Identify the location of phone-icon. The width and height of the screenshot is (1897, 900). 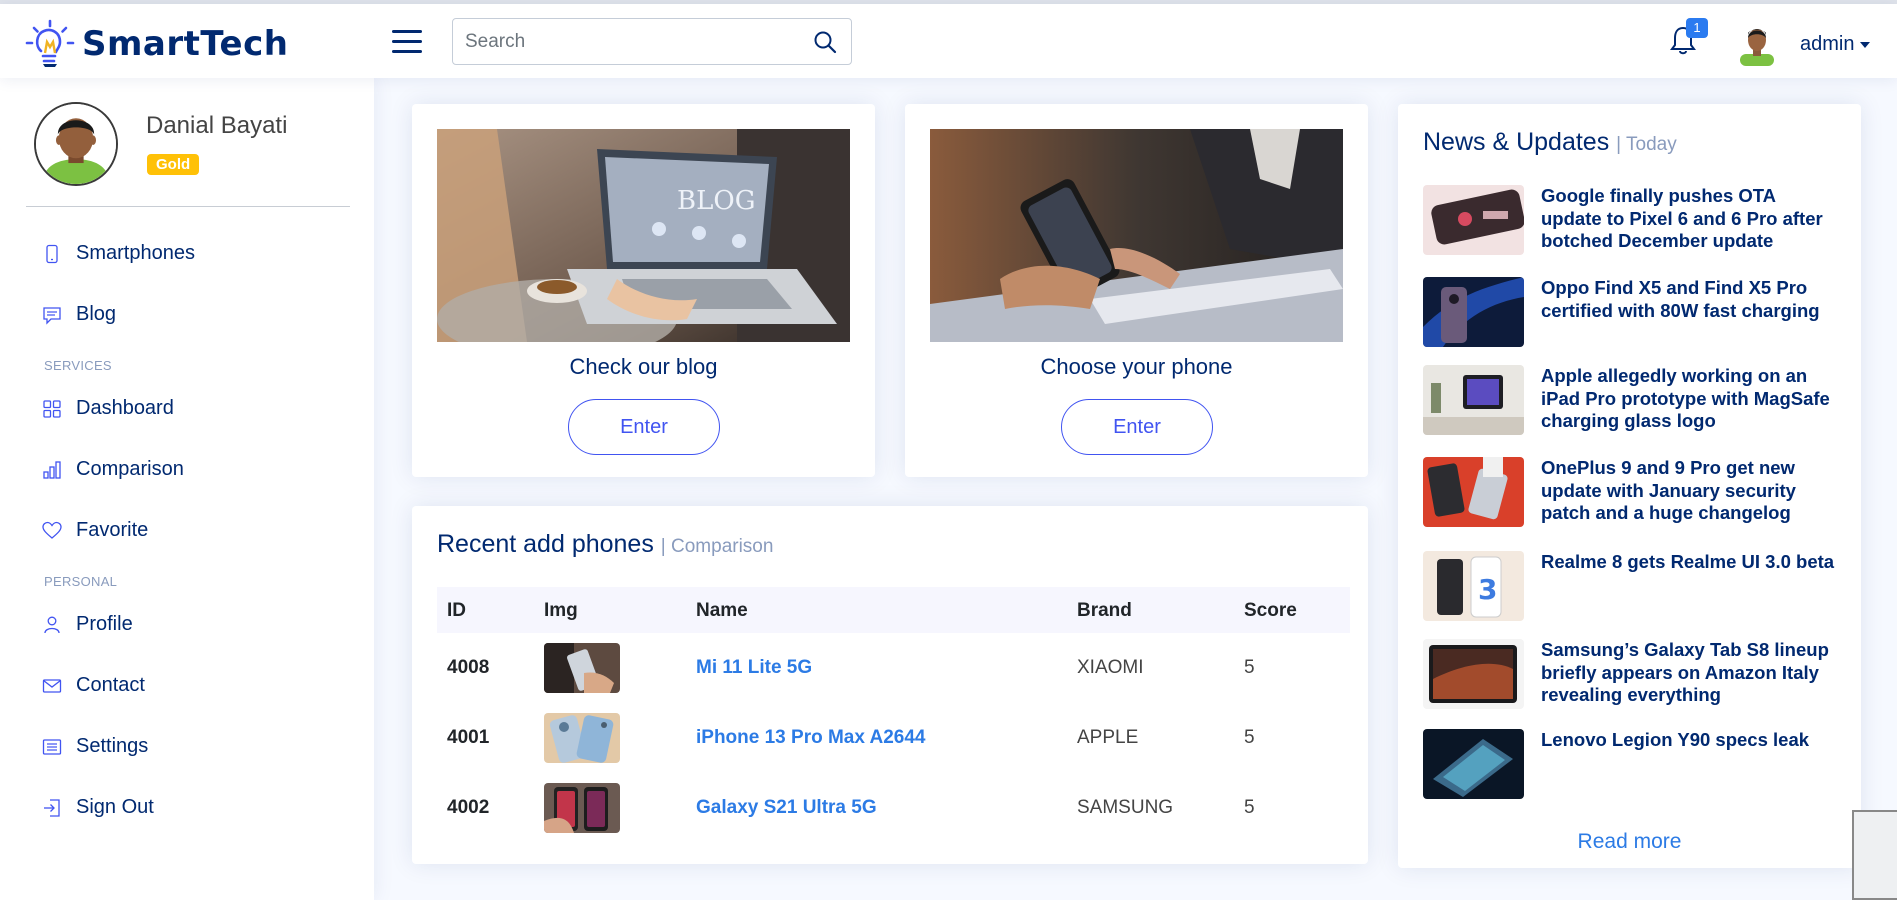
(52, 253).